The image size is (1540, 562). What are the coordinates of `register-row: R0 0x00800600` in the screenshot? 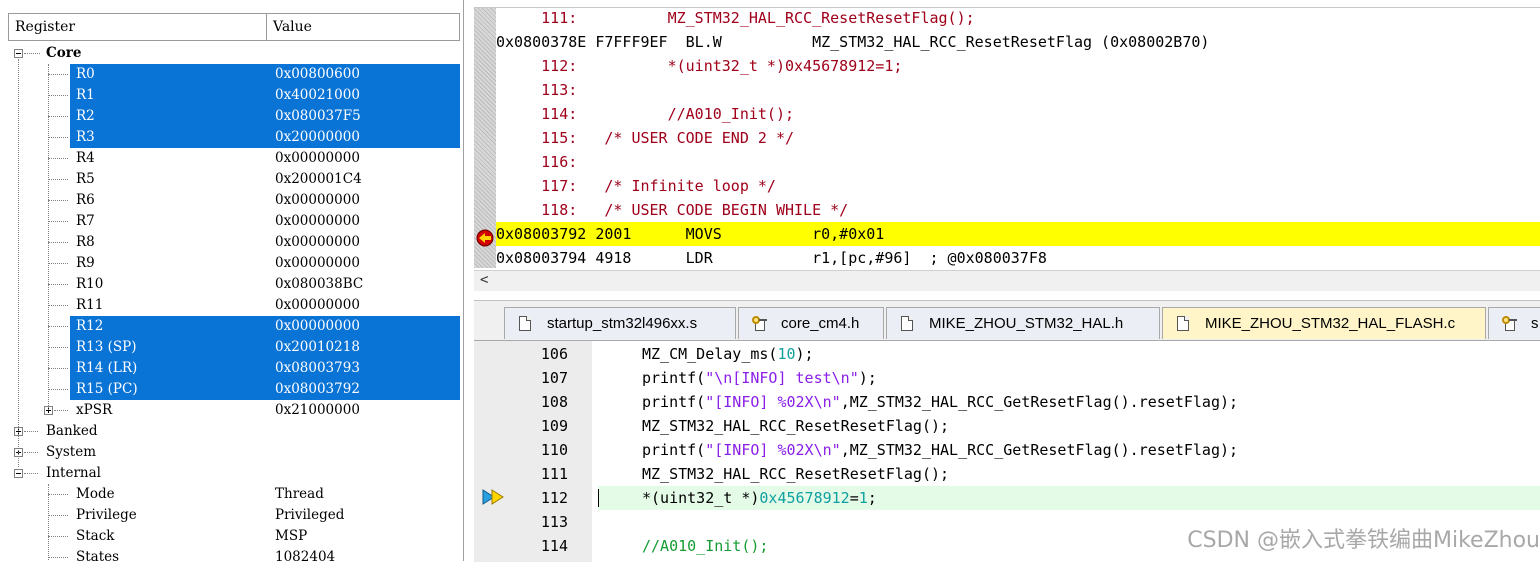 It's located at (265, 74).